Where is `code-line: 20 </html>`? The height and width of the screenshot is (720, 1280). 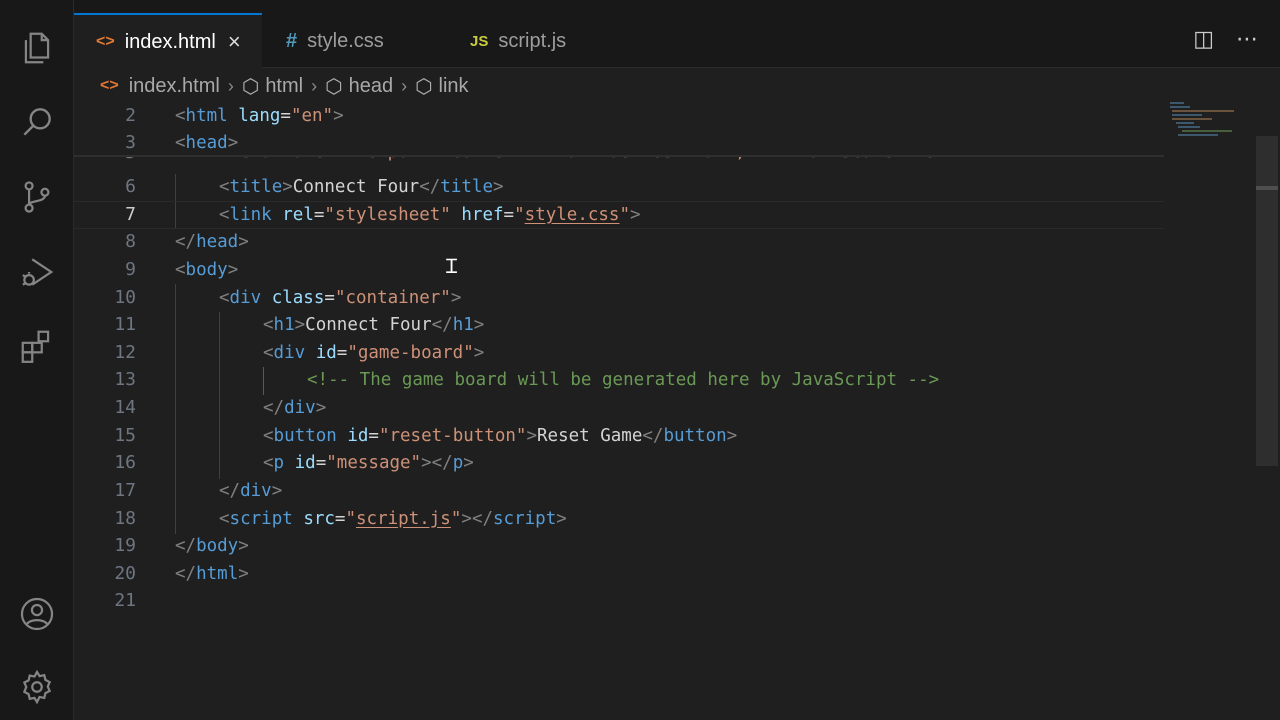
code-line: 20 </html> is located at coordinates (181, 574).